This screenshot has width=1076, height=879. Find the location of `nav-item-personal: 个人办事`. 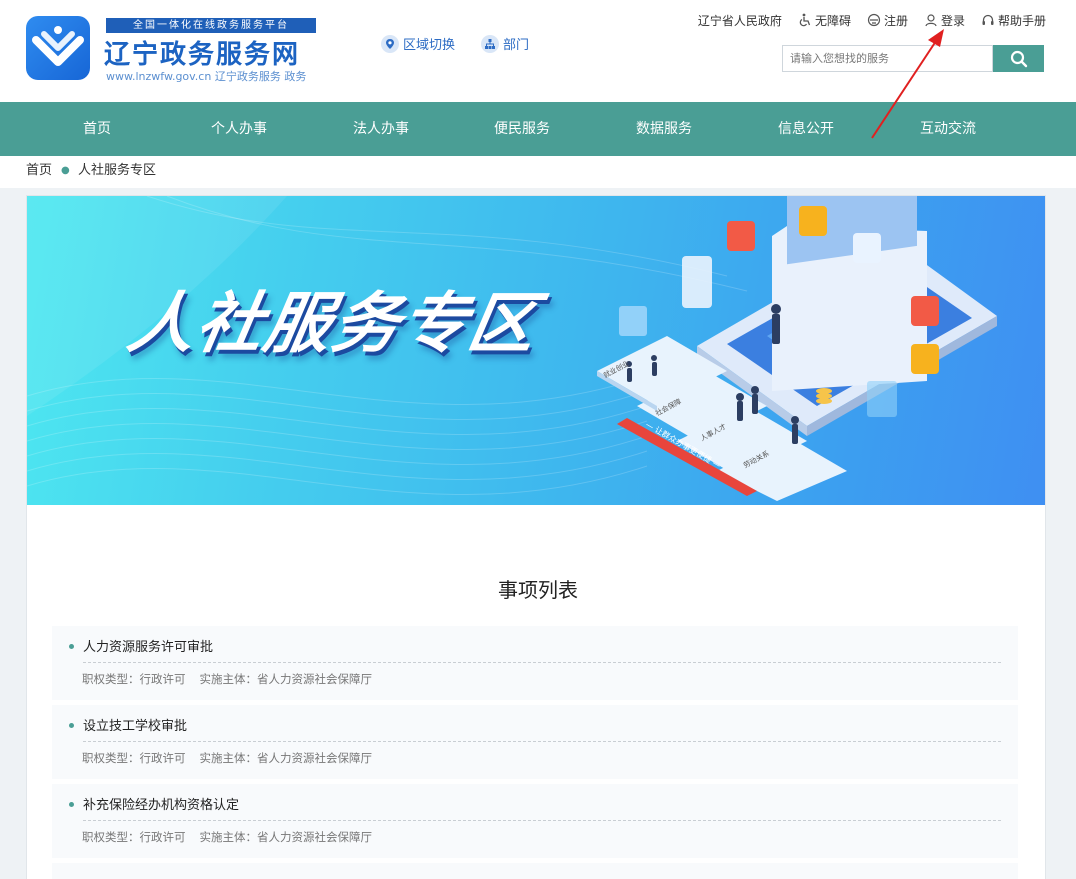

nav-item-personal: 个人办事 is located at coordinates (239, 129).